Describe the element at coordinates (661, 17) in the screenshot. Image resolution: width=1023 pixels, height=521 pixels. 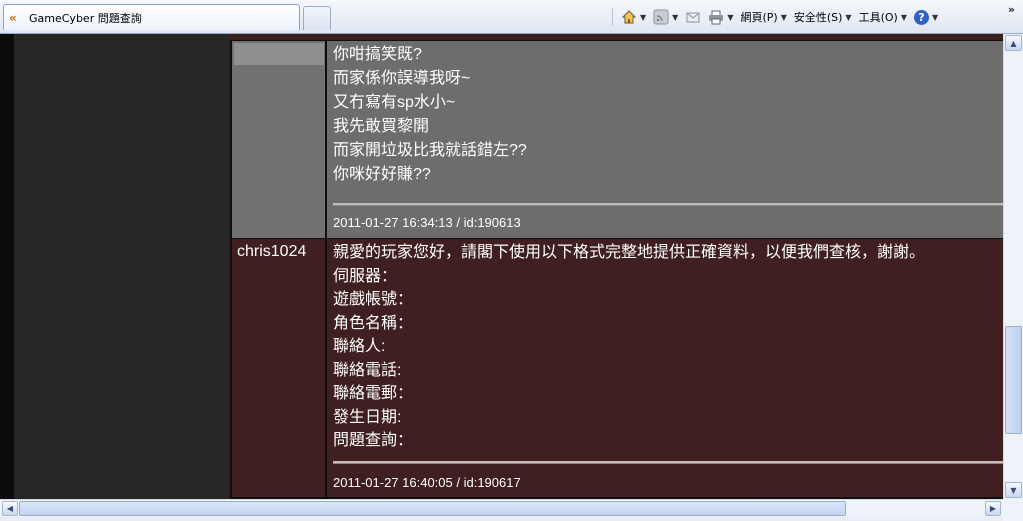
I see `rss-feed-icon` at that location.